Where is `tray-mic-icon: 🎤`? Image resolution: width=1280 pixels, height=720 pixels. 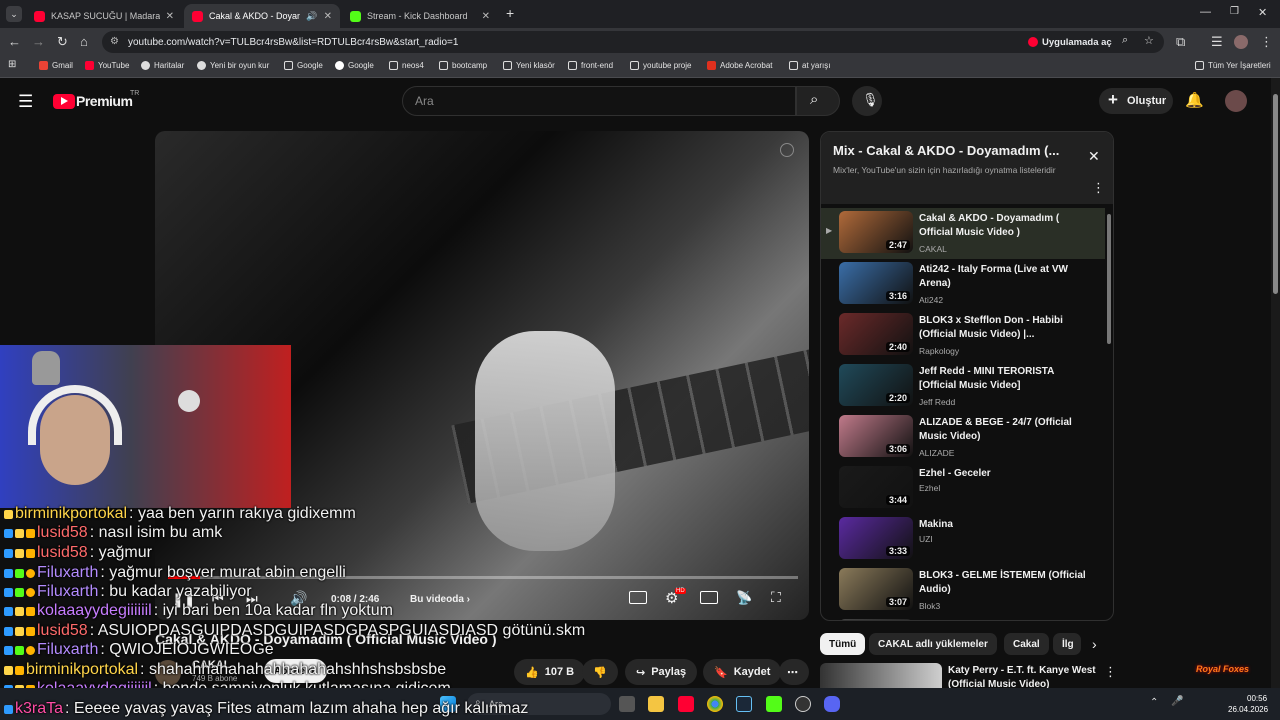
tray-mic-icon: 🎤 is located at coordinates (1177, 701).